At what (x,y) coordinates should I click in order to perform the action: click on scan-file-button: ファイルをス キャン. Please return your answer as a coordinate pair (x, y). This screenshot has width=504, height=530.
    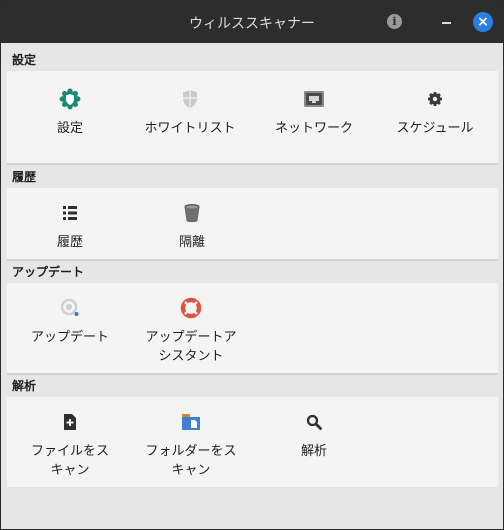
    Looking at the image, I should click on (70, 445).